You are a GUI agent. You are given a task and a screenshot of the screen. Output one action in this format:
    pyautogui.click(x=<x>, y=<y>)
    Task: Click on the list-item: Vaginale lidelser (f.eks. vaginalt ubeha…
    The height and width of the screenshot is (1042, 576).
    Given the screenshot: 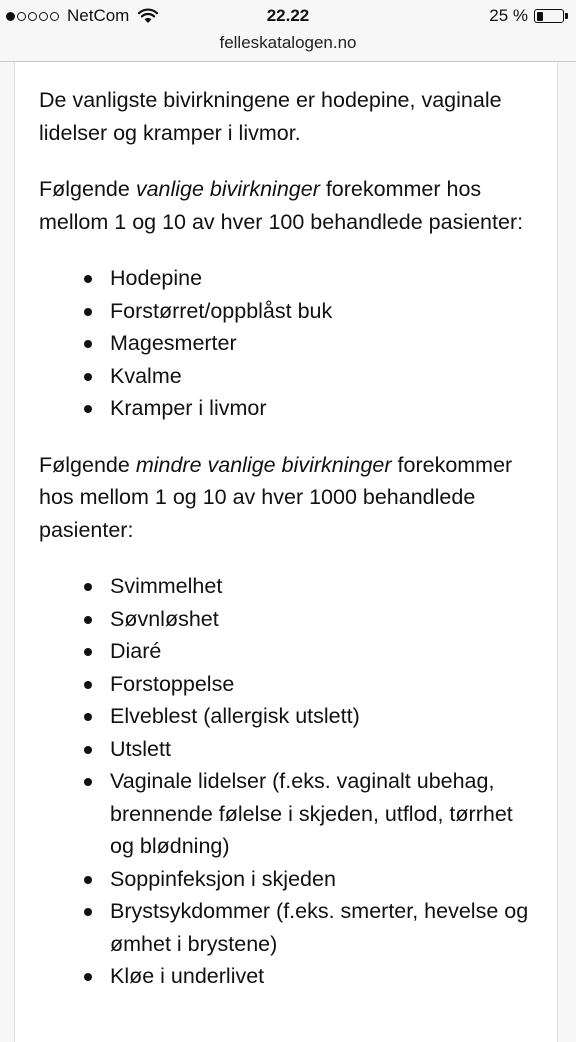 What is the action you would take?
    pyautogui.click(x=289, y=814)
    